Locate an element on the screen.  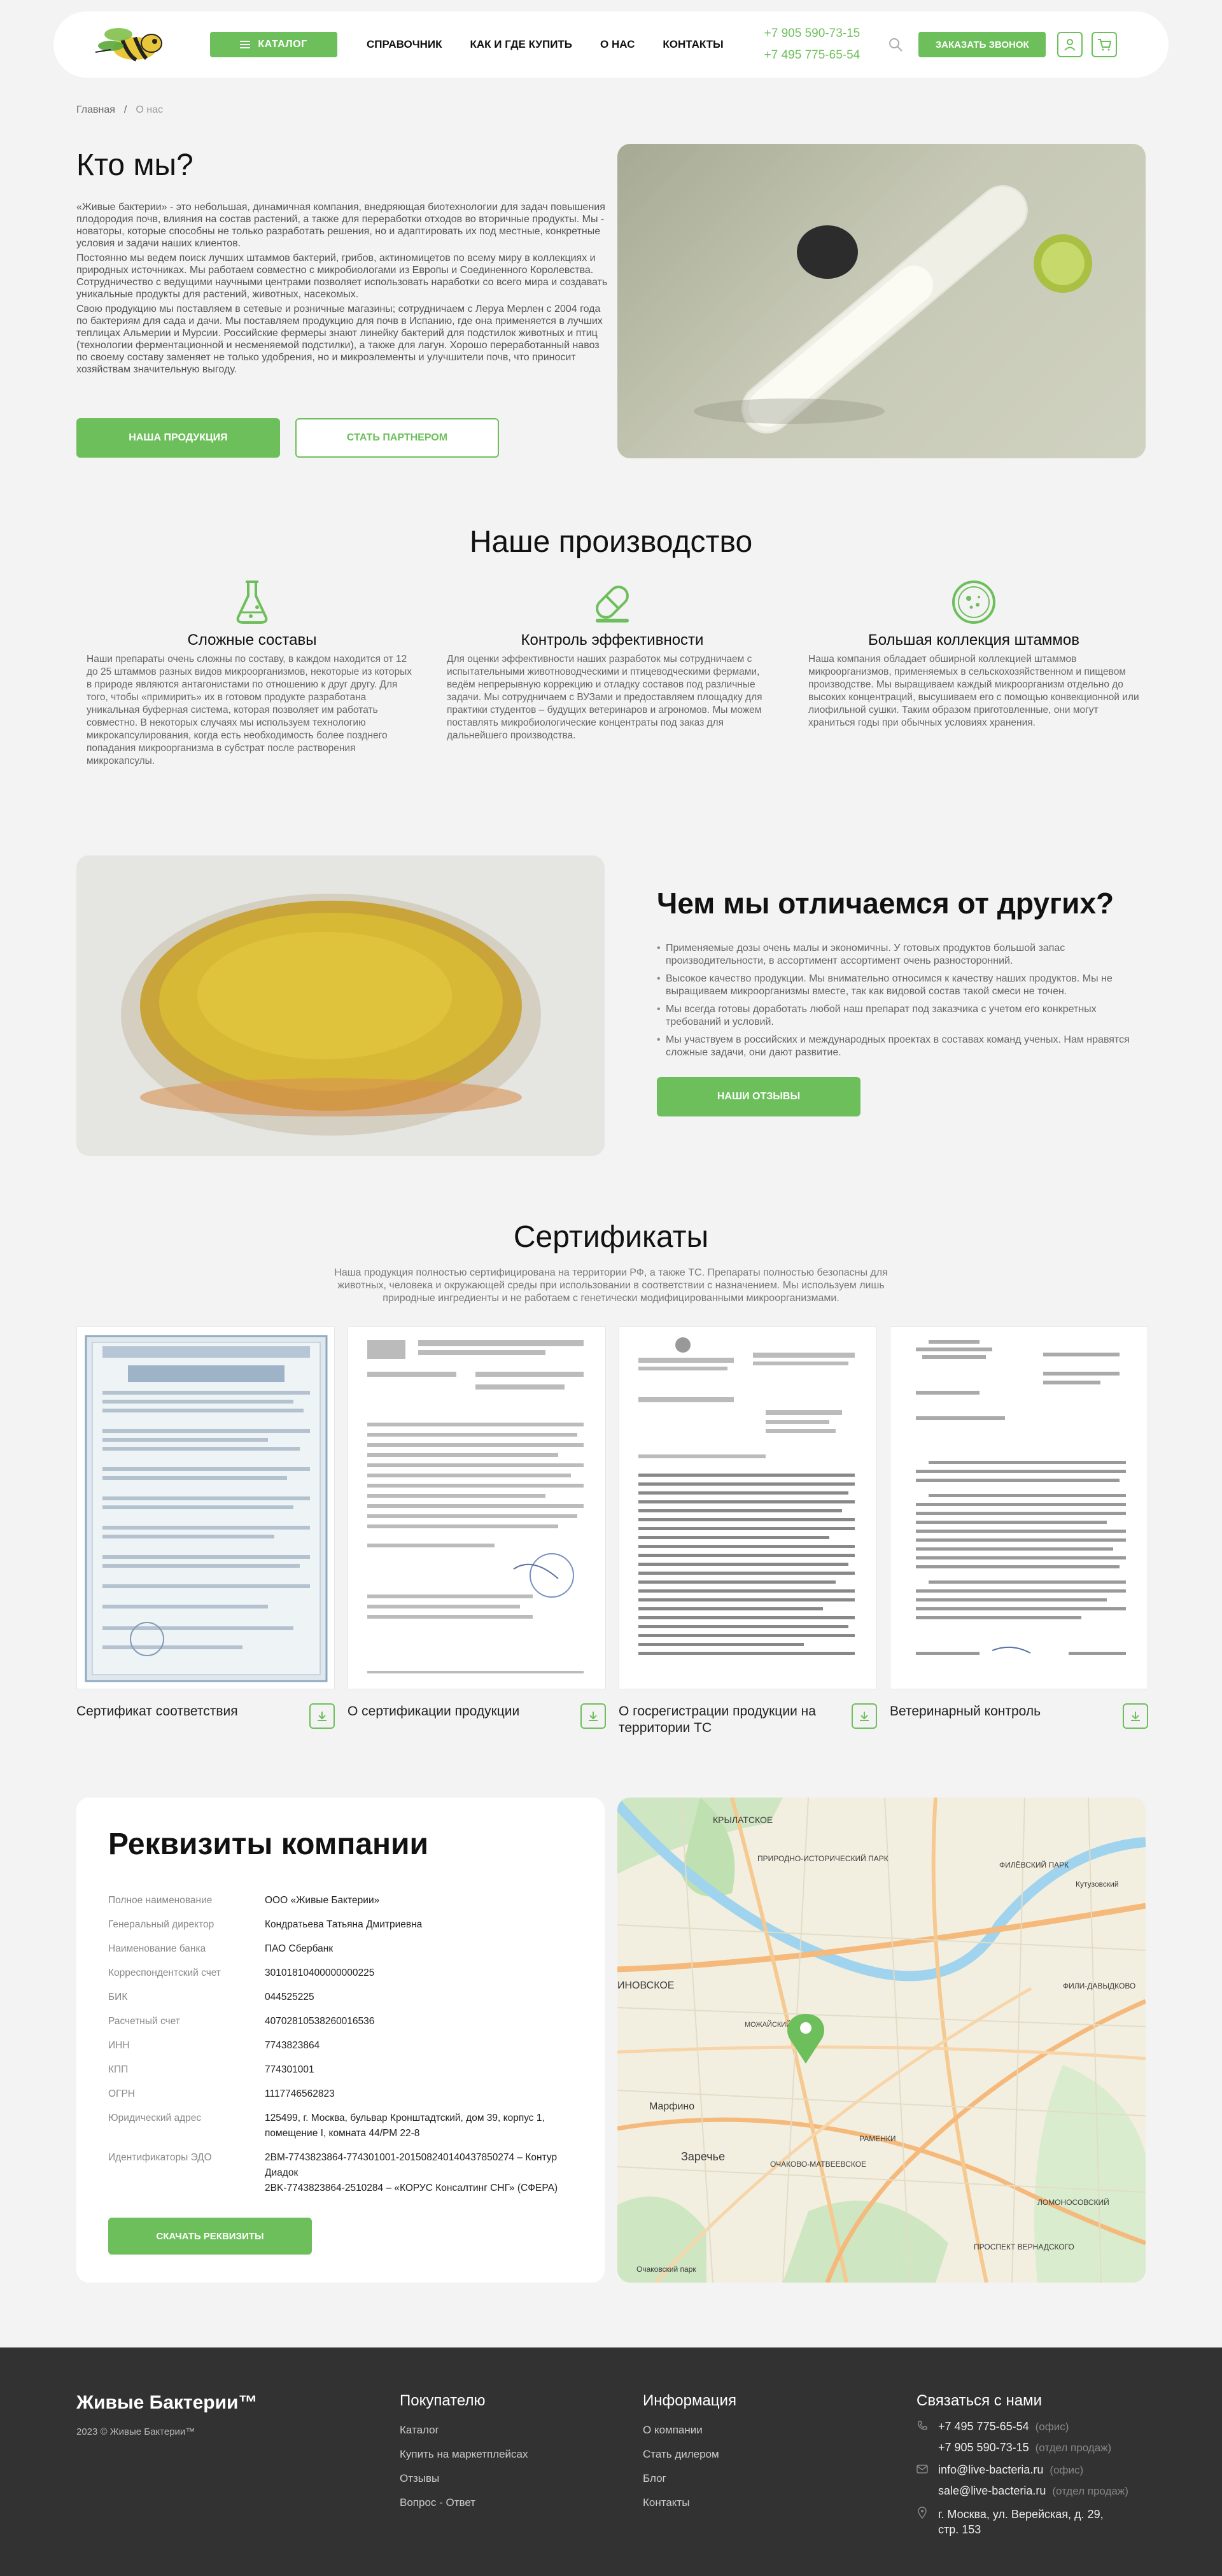
footer-column-title: Связаться с нами is located at coordinates (979, 2401).